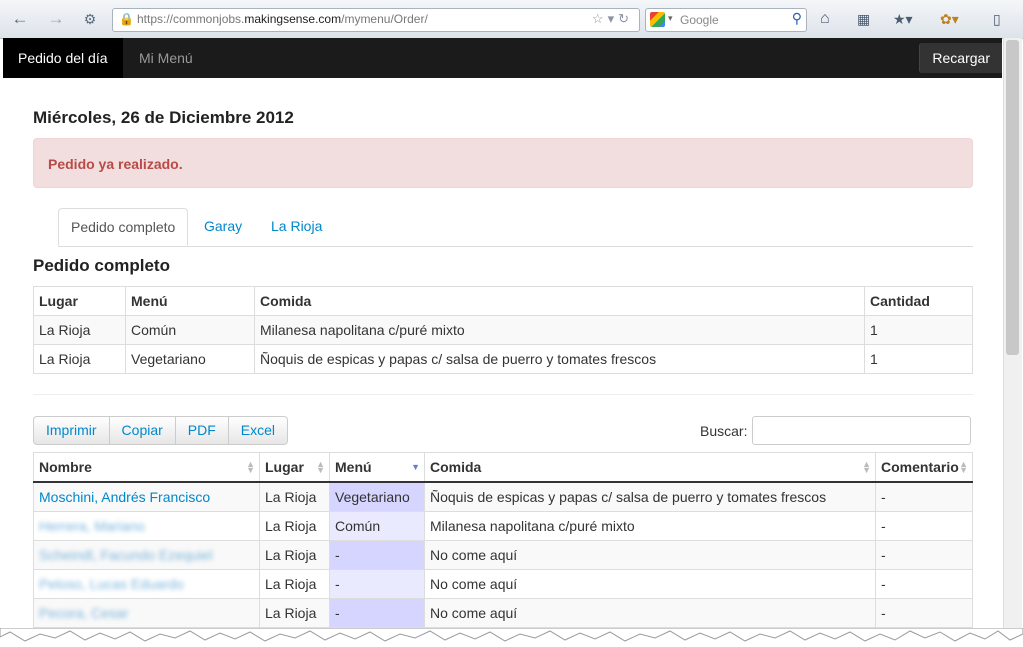  I want to click on tab-la-rioja: La Rioja, so click(296, 226).